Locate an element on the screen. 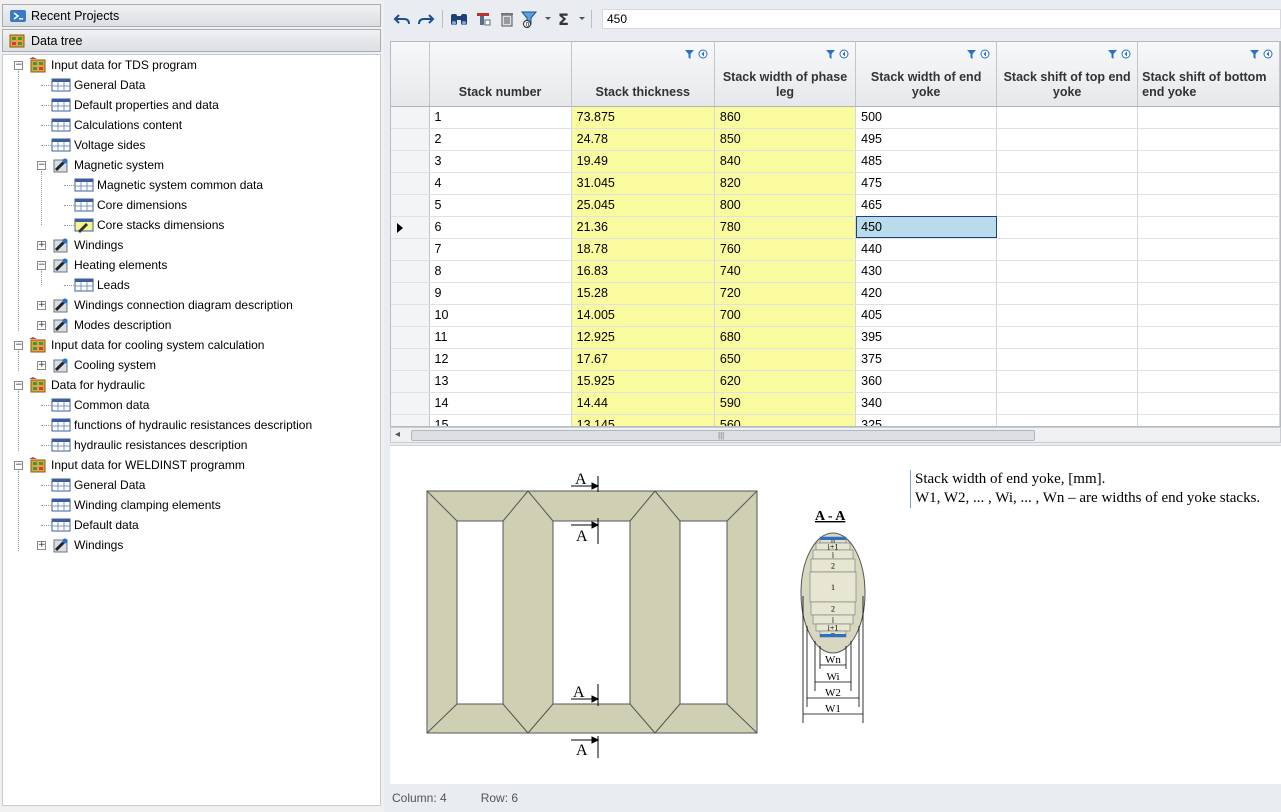 This screenshot has width=1281, height=812. tree-node: Data for hydraulic is located at coordinates (86, 385).